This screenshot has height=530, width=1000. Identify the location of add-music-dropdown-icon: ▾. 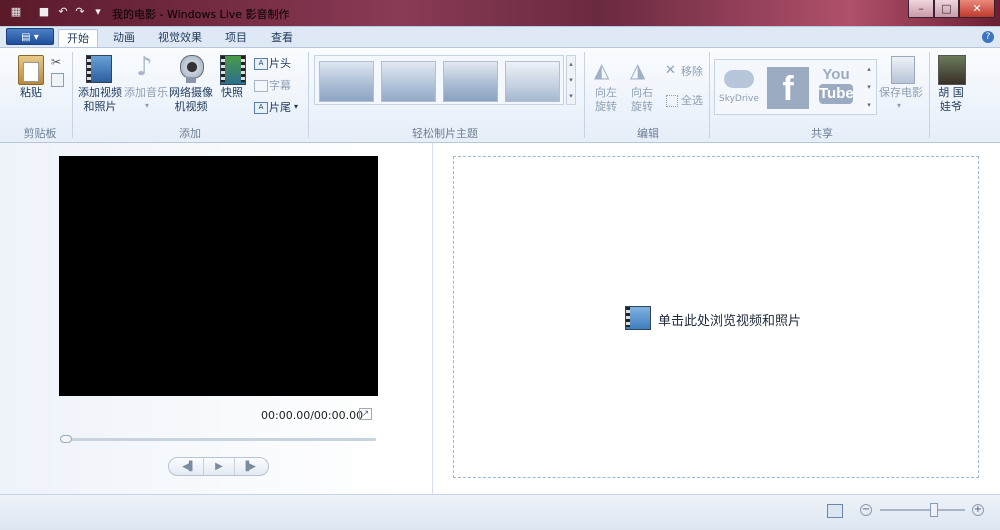
(147, 105).